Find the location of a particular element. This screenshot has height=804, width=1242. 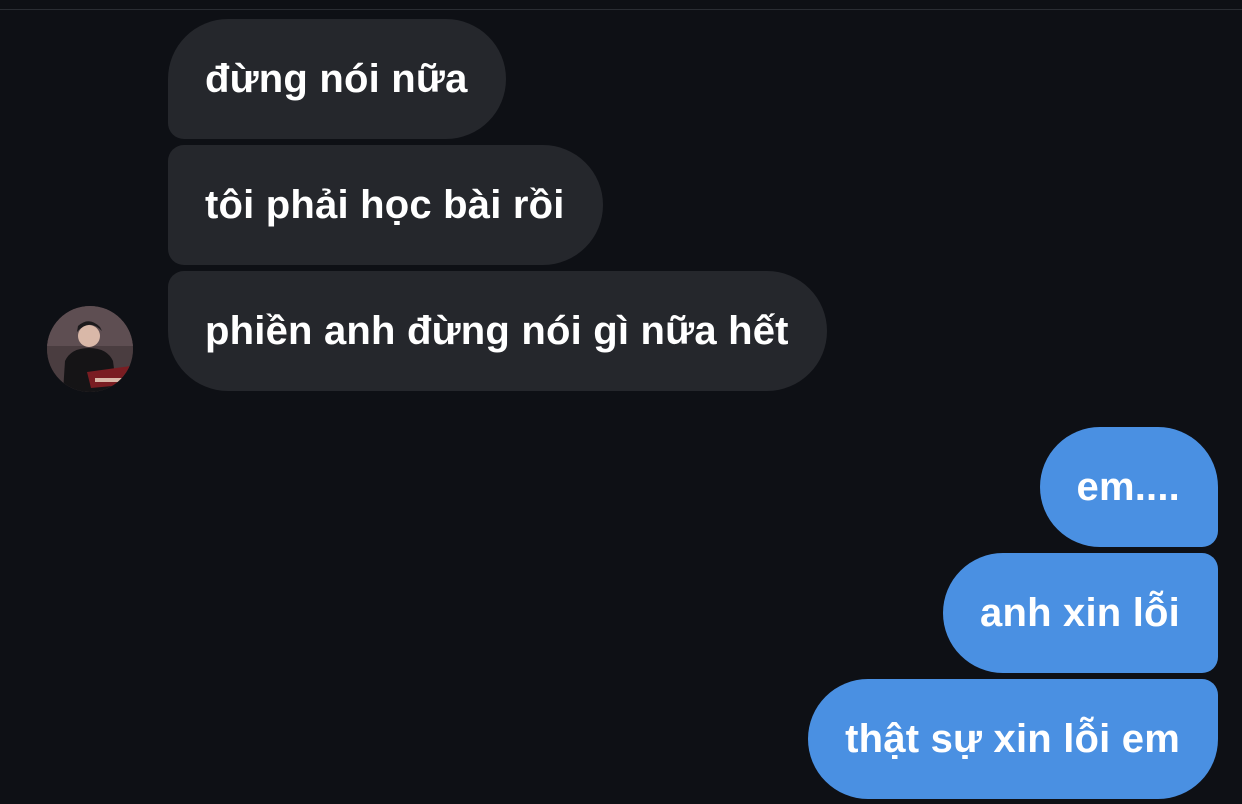

incoming-message: đừng nói nữa is located at coordinates (337, 79).